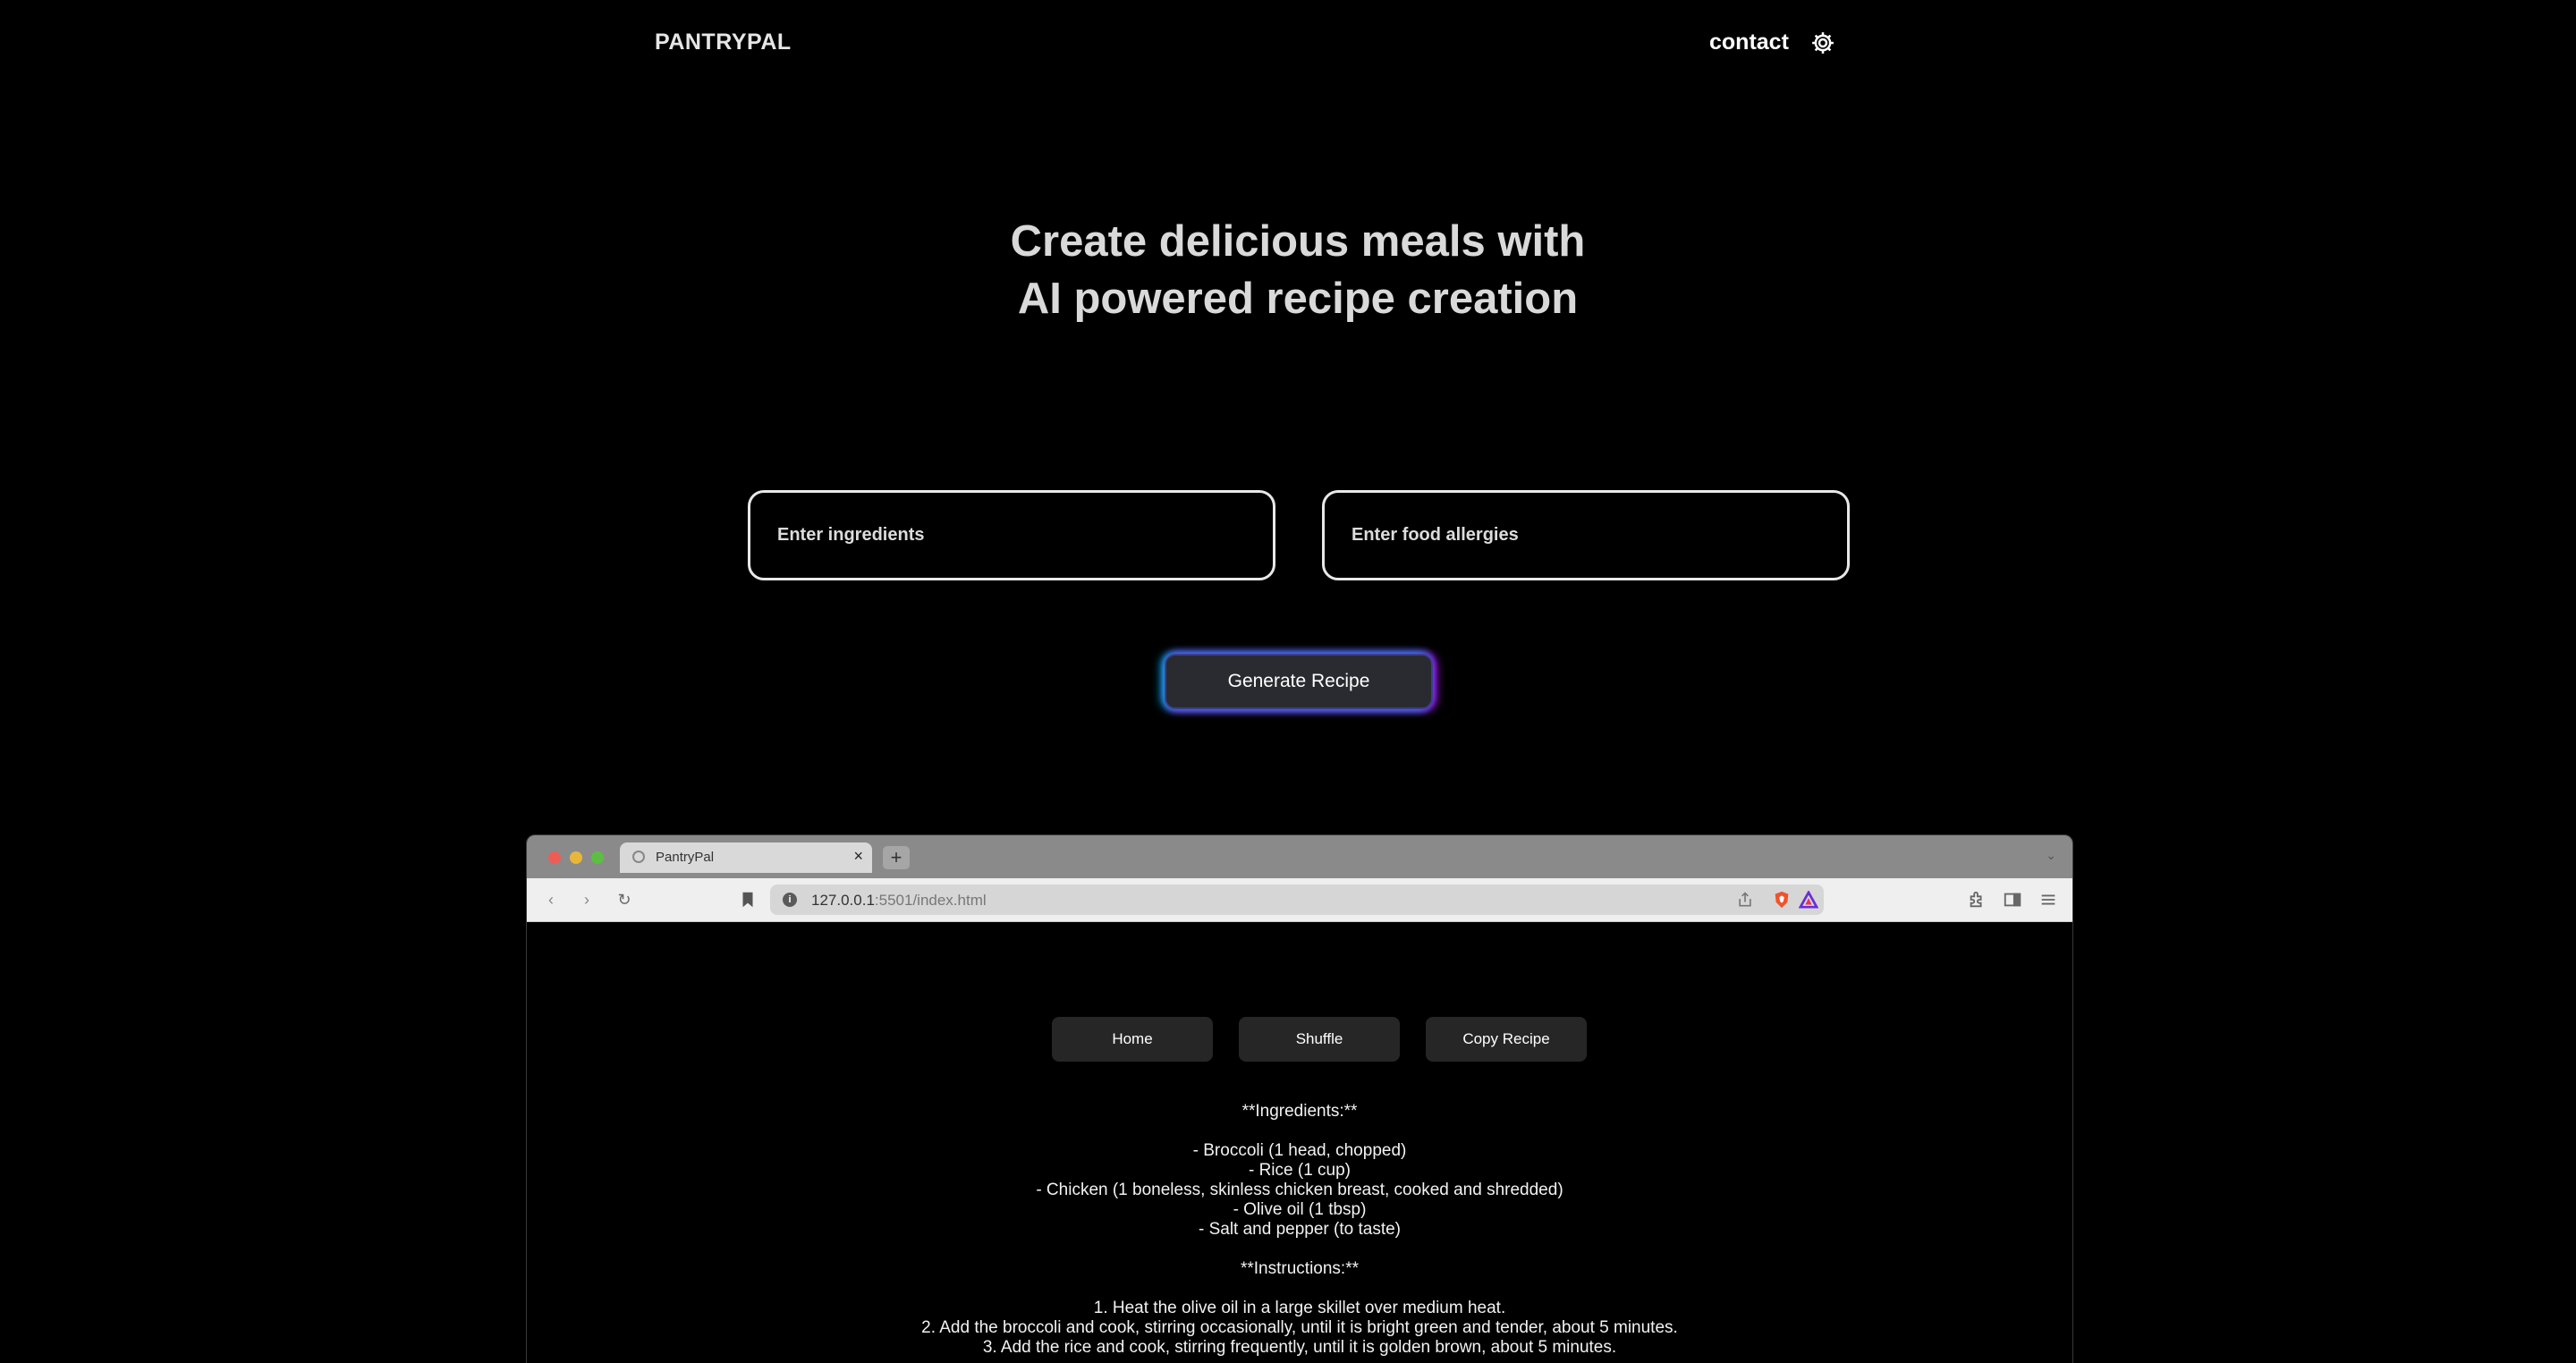 Image resolution: width=2576 pixels, height=1363 pixels. What do you see at coordinates (1745, 900) in the screenshot?
I see `share-icon` at bounding box center [1745, 900].